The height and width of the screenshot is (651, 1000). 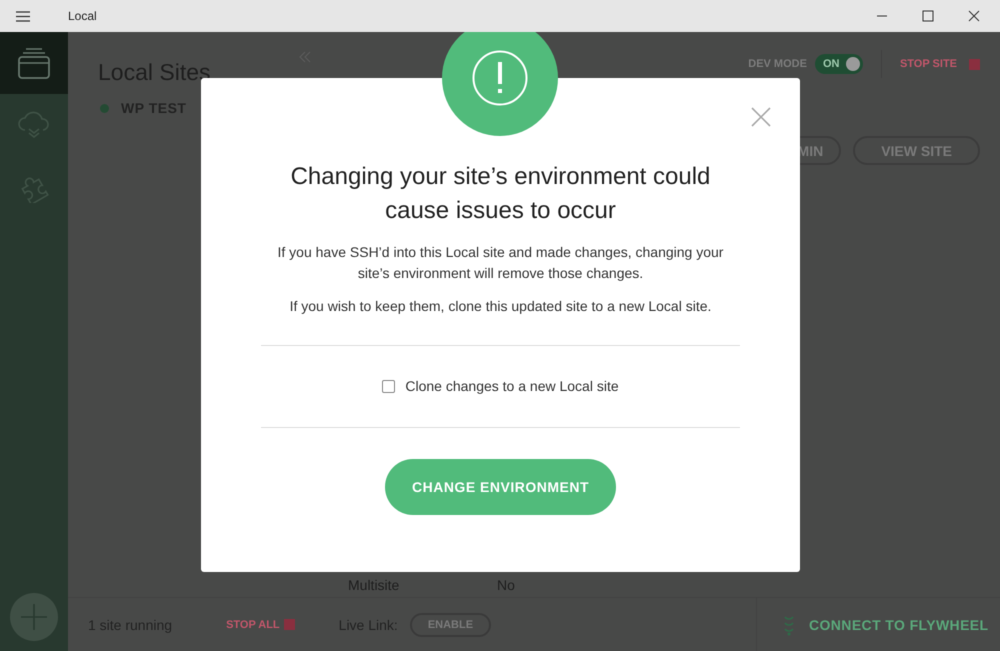 What do you see at coordinates (928, 16) in the screenshot?
I see `maximize-icon` at bounding box center [928, 16].